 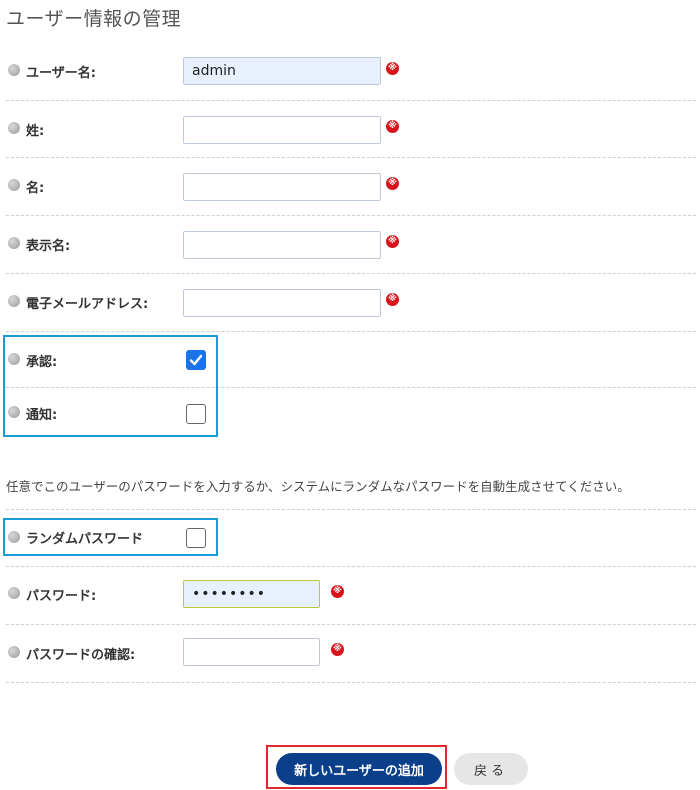 I want to click on email-label: 電子メールアドレス:, so click(x=87, y=304).